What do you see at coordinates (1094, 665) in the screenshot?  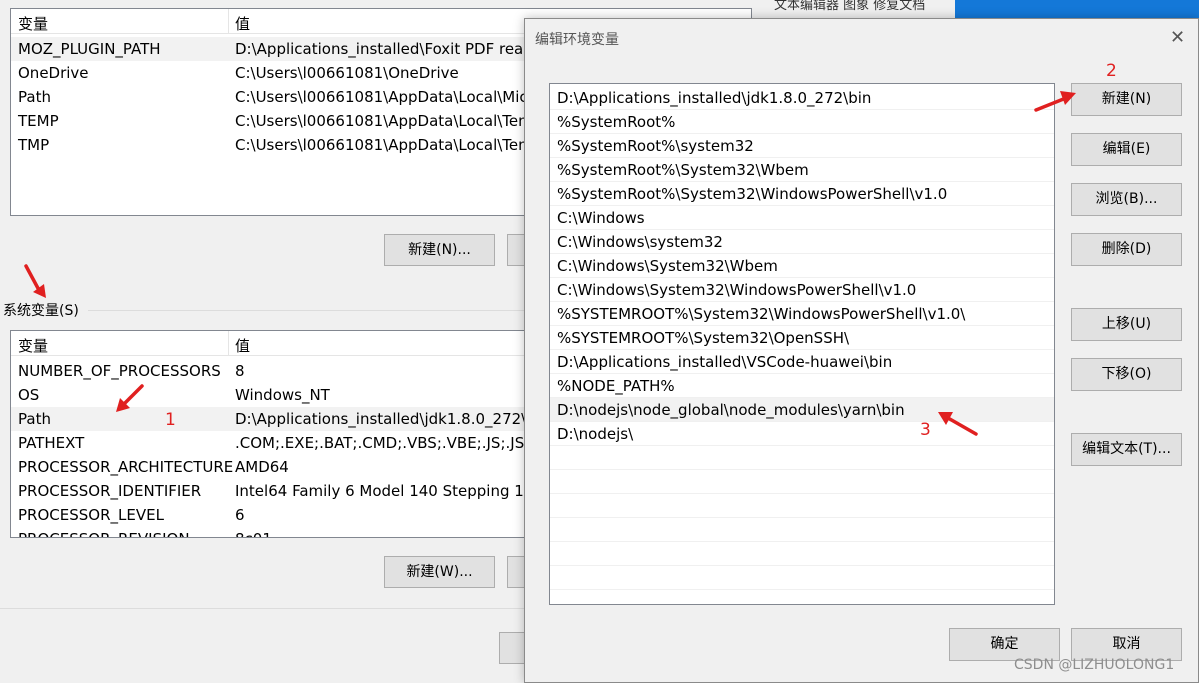 I see `watermark: CSDN @LIZHUOLONG1` at bounding box center [1094, 665].